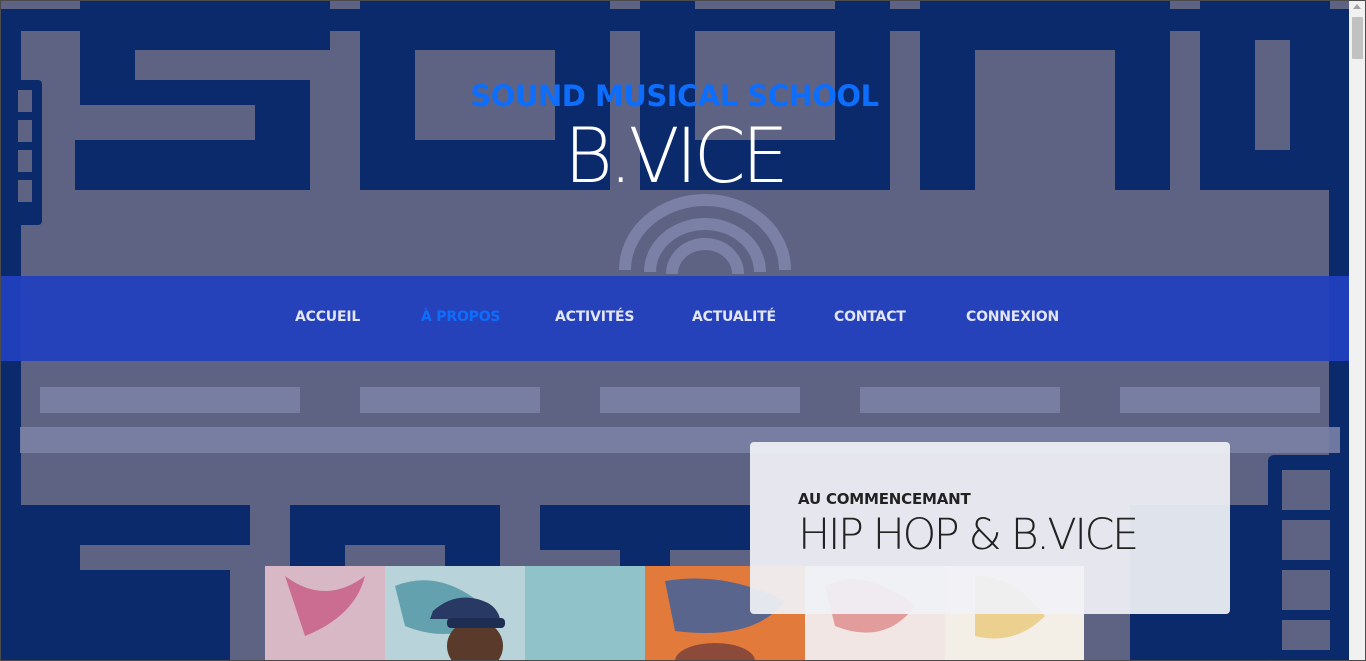  Describe the element at coordinates (734, 317) in the screenshot. I see `nav-item-actualite: ACTUALITÉ` at that location.